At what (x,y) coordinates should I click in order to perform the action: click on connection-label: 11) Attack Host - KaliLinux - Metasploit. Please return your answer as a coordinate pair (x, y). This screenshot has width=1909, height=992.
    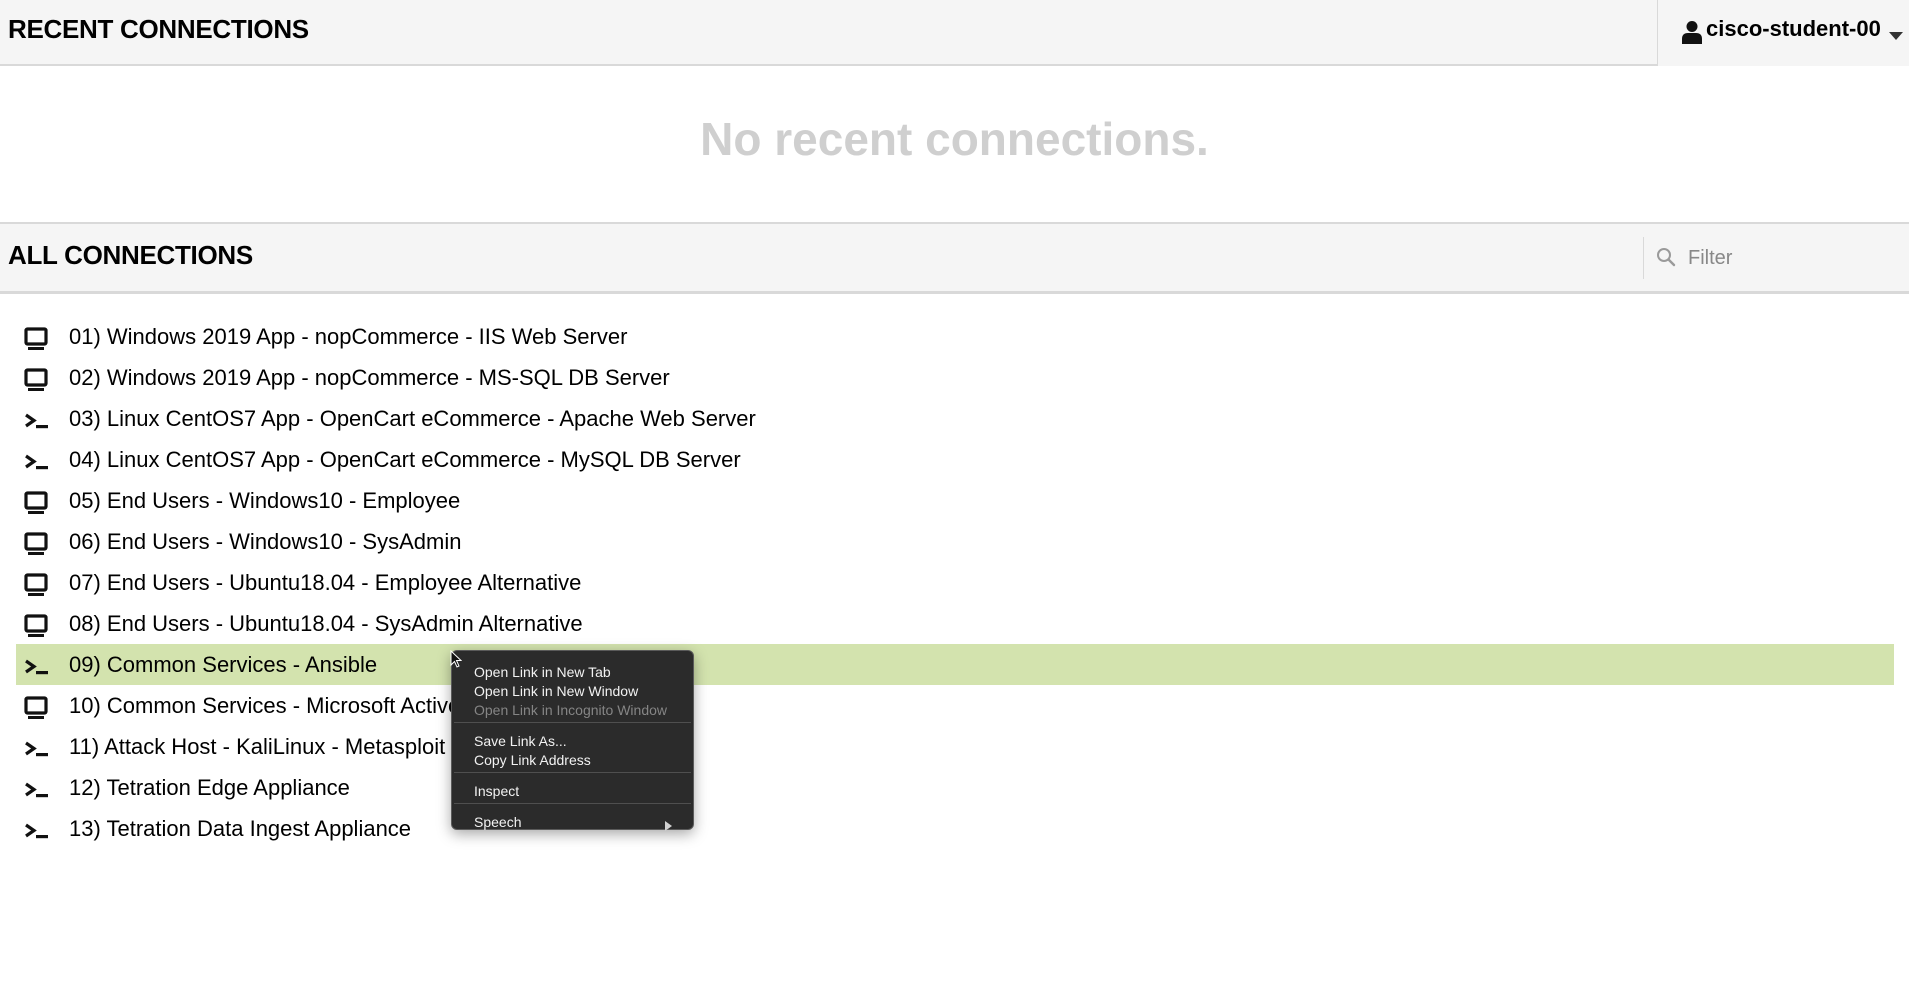
    Looking at the image, I should click on (257, 746).